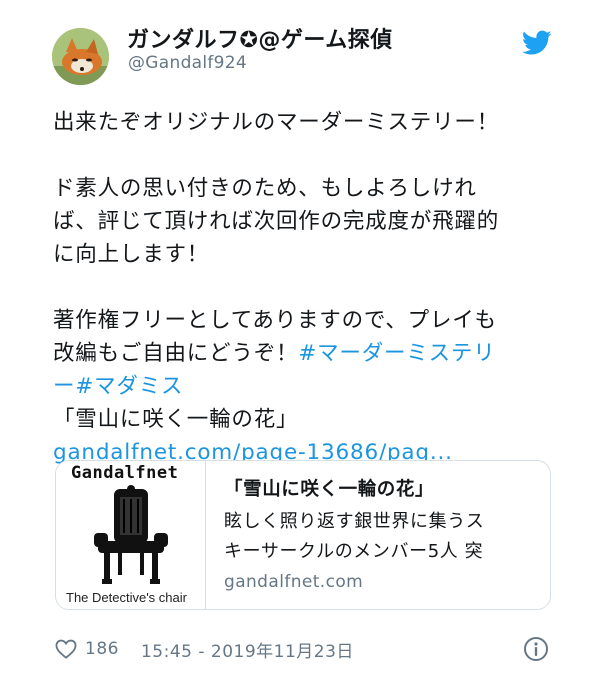  I want to click on tweet-footer: 186 15:45 - 2019年11月23日, so click(204, 649).